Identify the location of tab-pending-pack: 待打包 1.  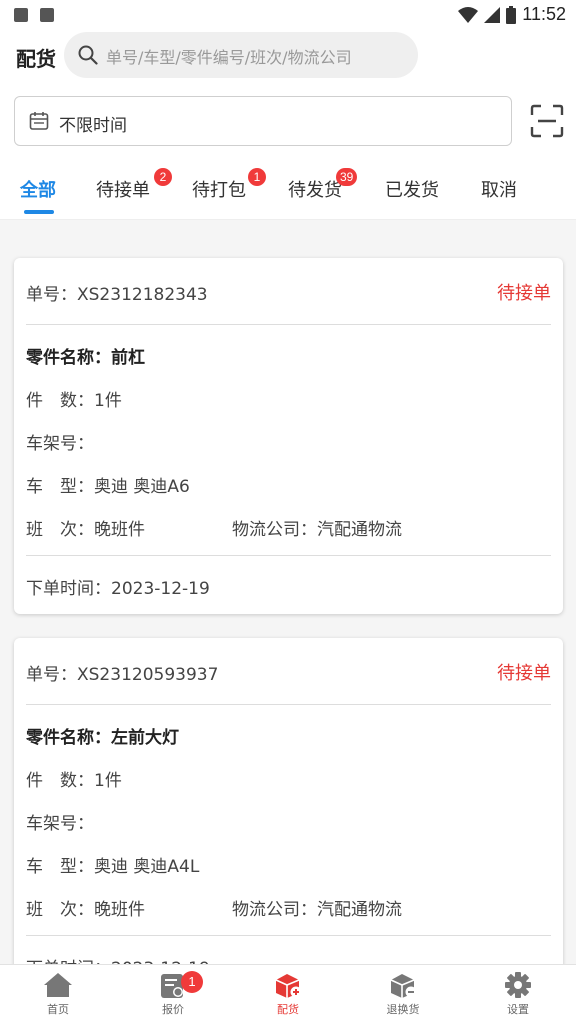
(229, 185).